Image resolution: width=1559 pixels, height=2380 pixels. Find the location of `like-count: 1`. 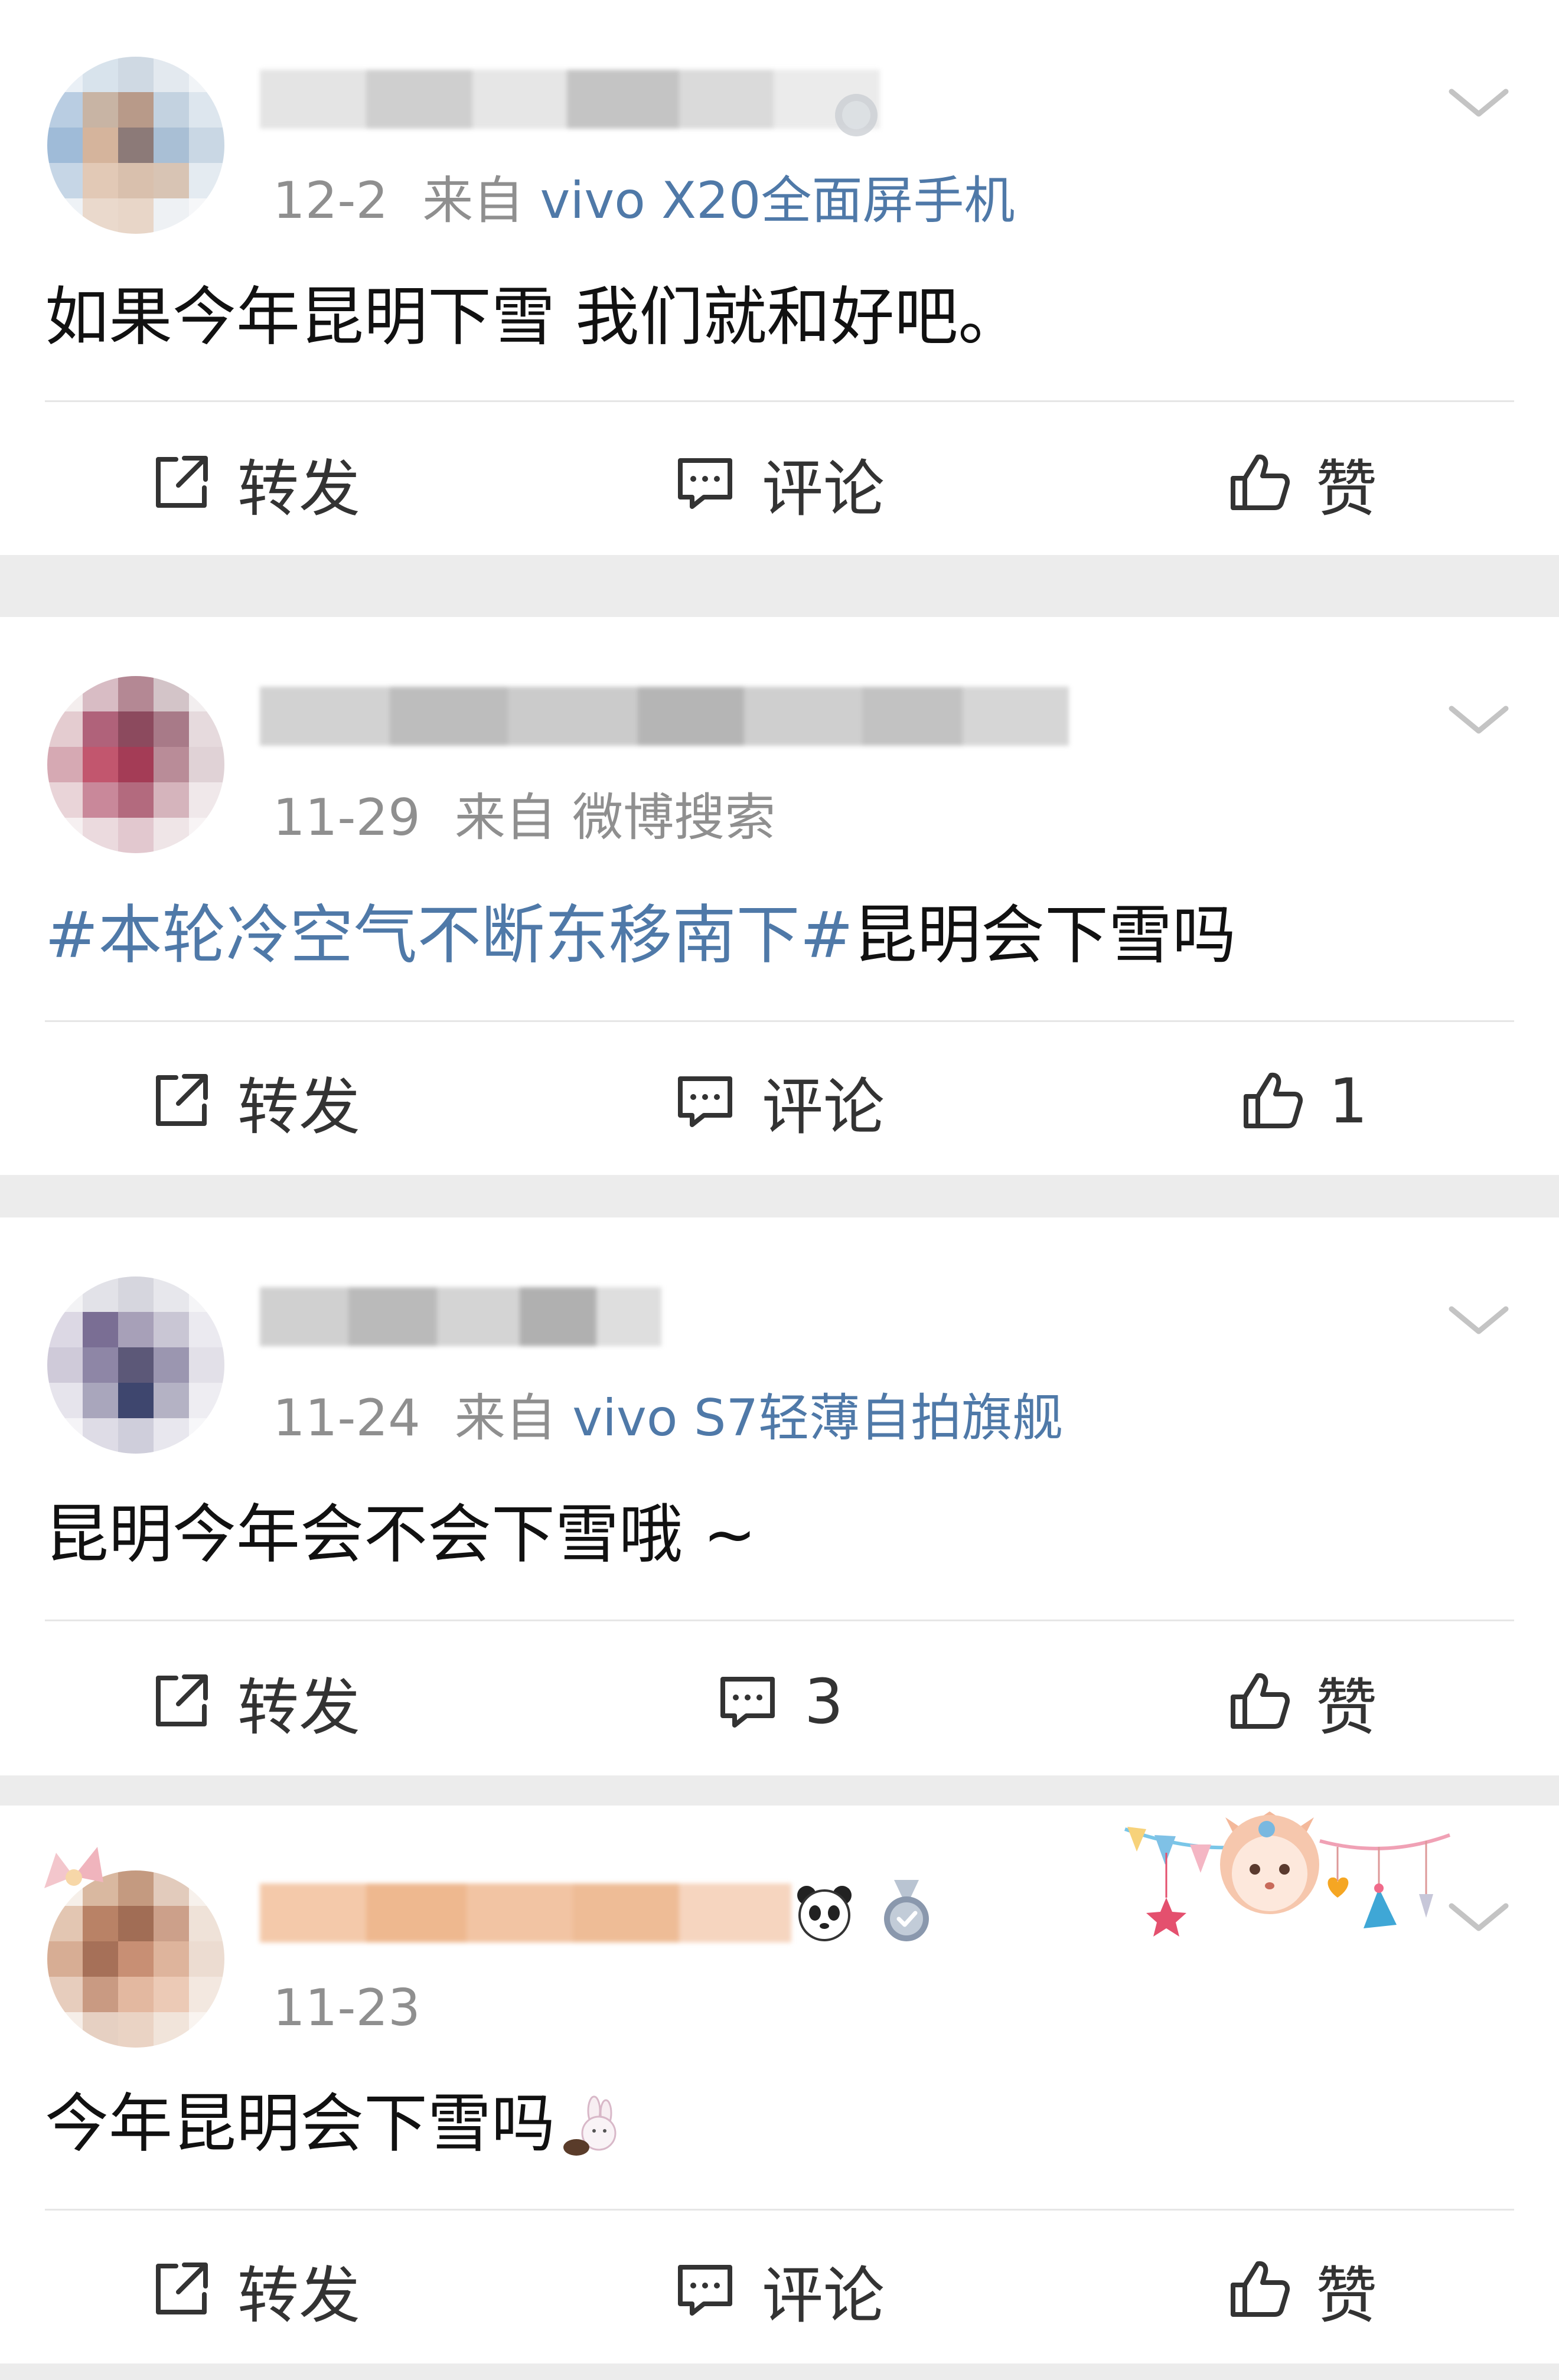

like-count: 1 is located at coordinates (1348, 1101).